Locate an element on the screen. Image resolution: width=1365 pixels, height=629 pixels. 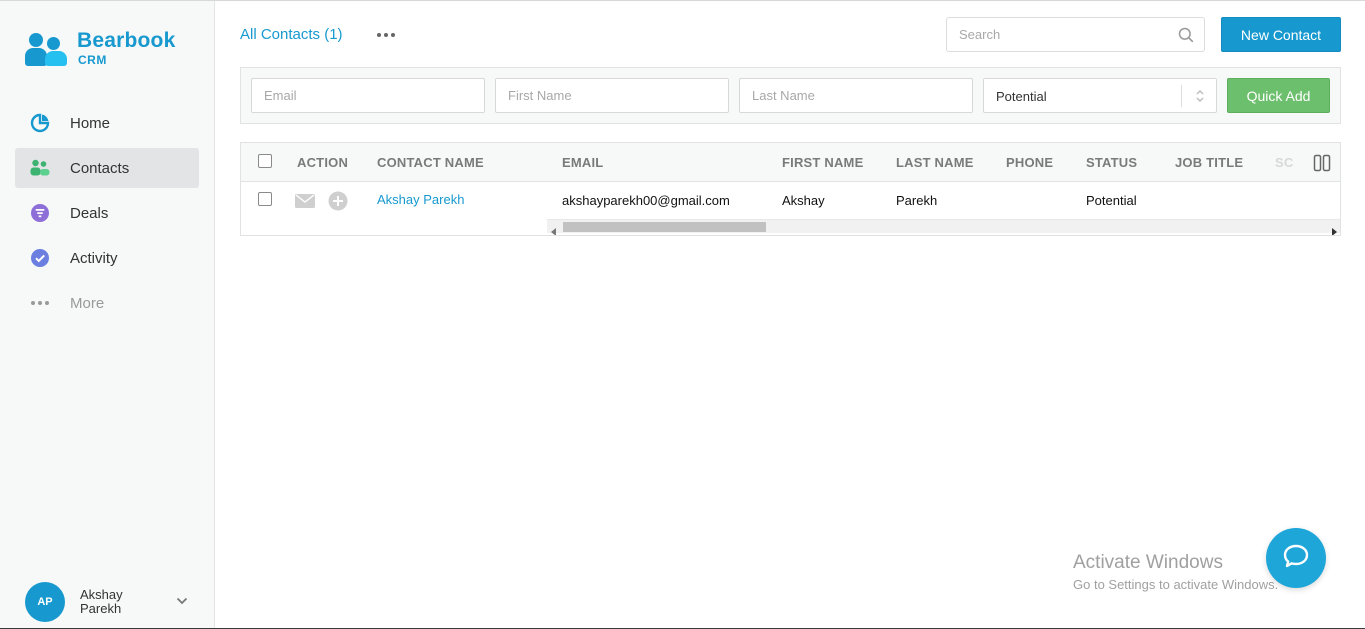
column-header-first-name: FIRST NAME is located at coordinates (822, 162).